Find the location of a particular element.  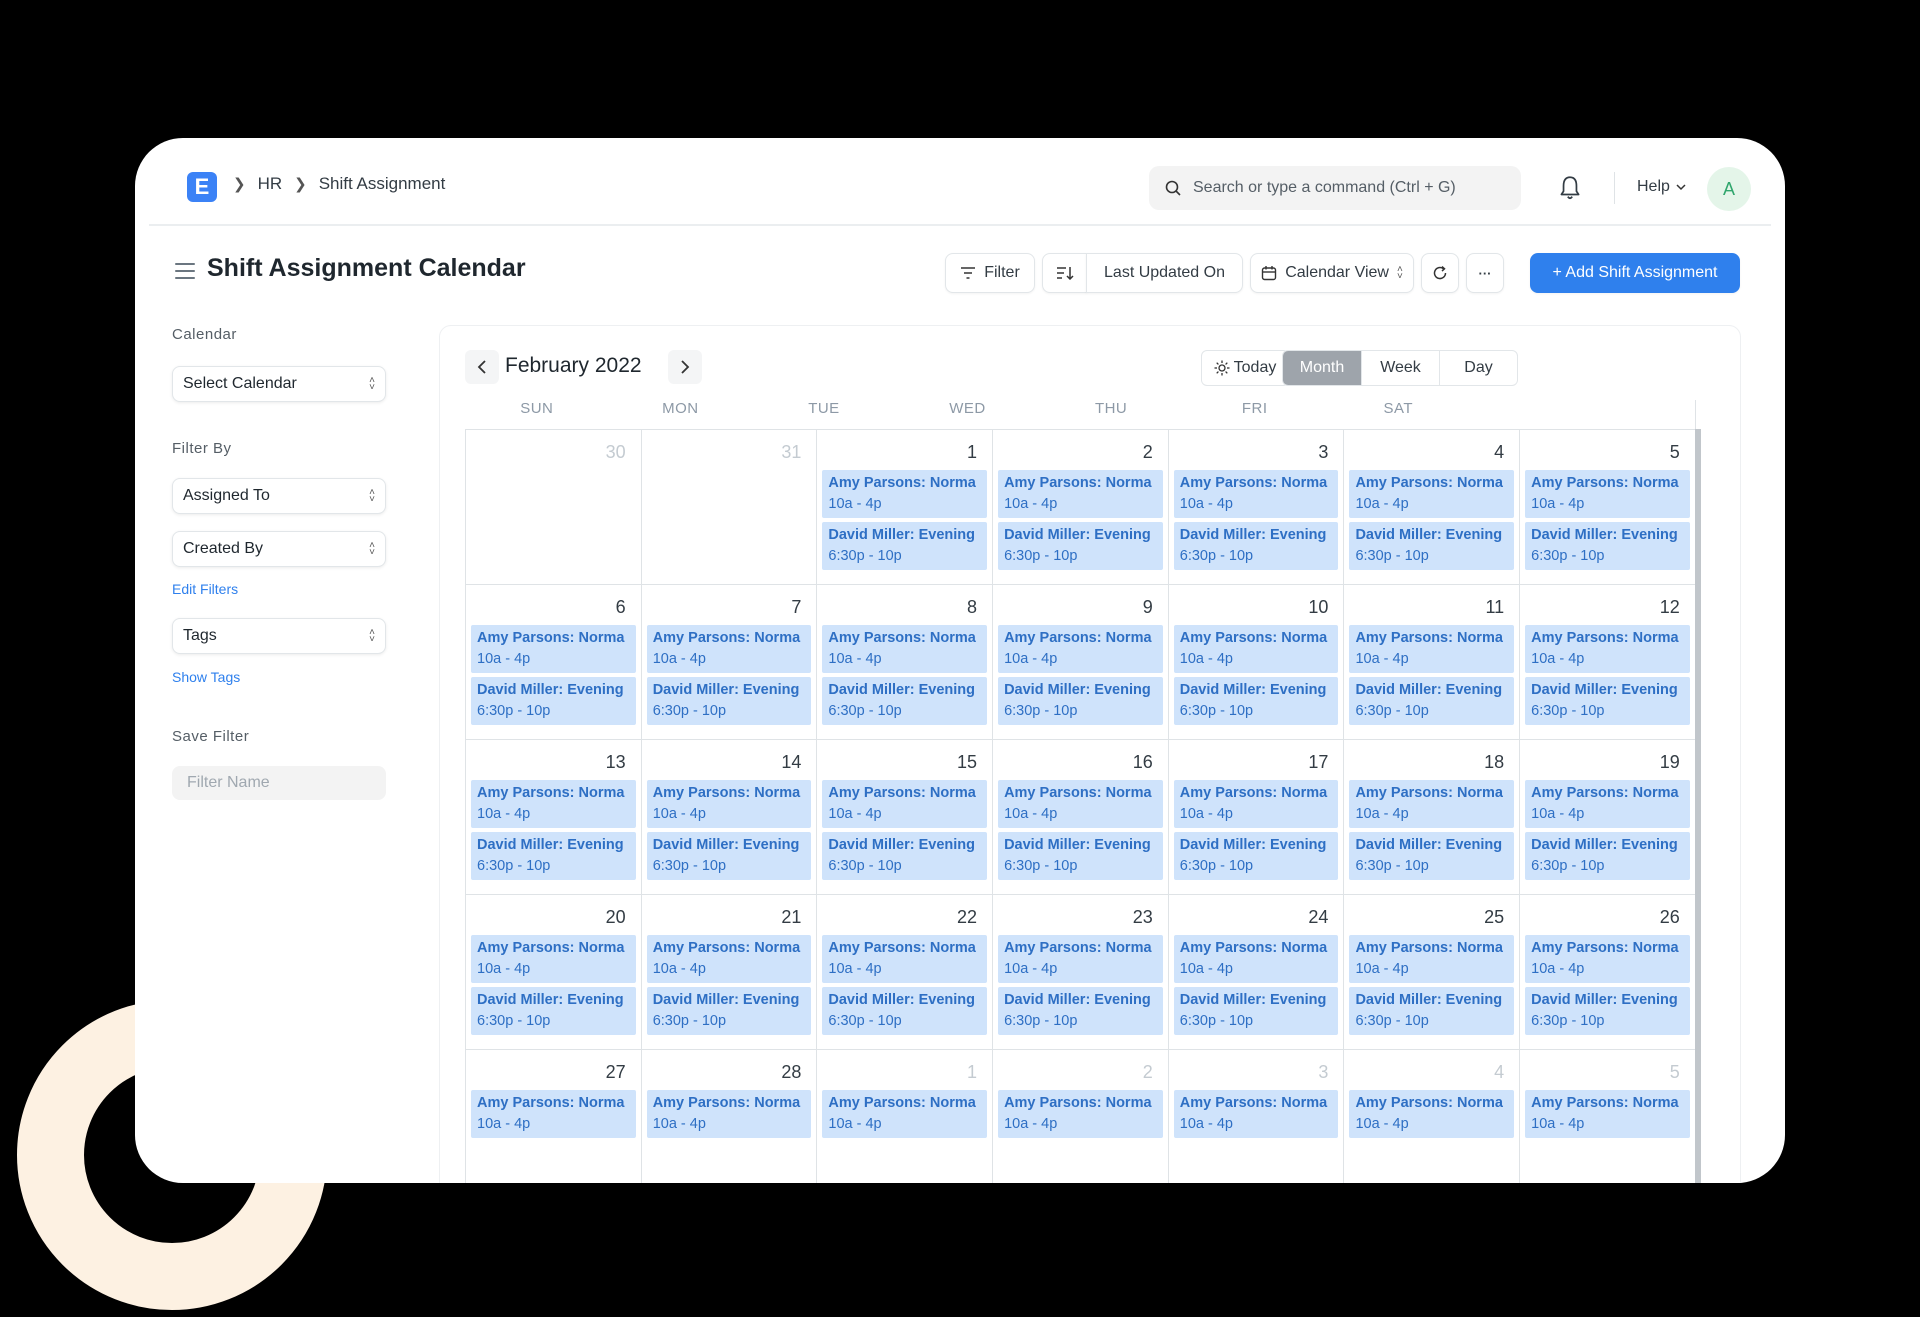

menu-toggle-icon is located at coordinates (185, 271).